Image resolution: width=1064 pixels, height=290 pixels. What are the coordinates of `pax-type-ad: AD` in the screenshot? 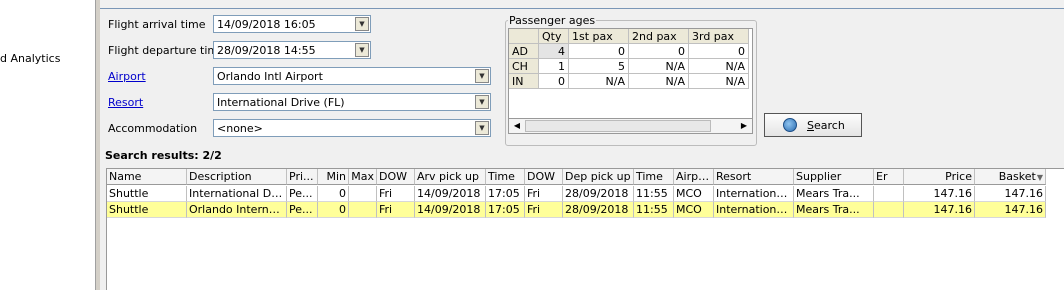 It's located at (524, 51).